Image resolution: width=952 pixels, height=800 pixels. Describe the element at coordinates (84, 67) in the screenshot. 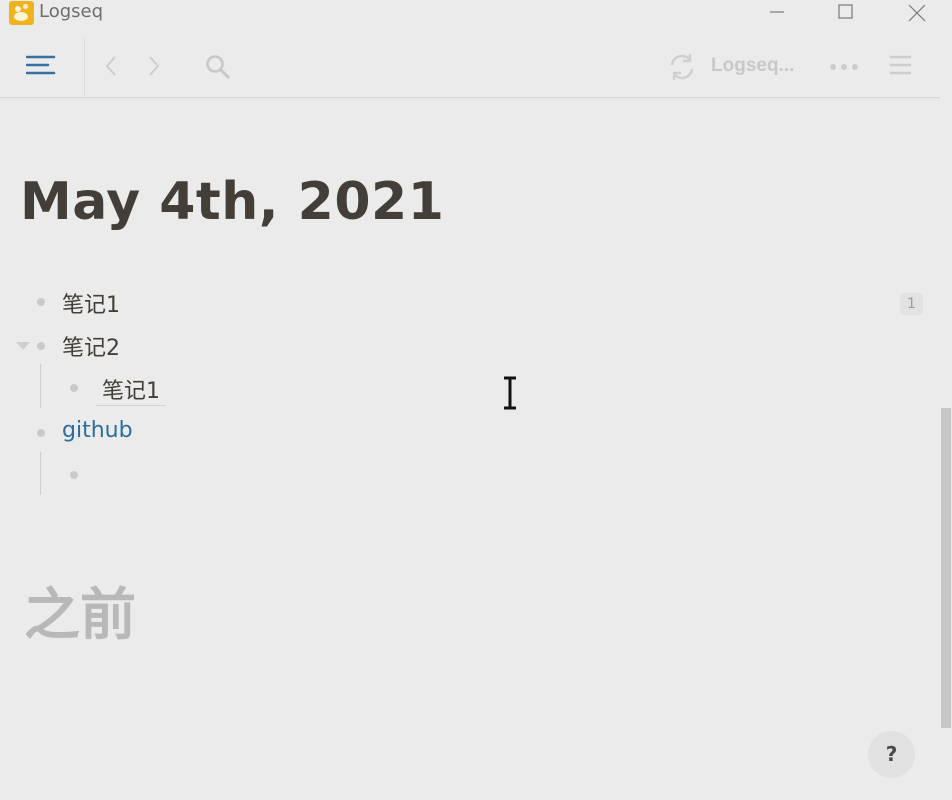

I see `header-divider` at that location.